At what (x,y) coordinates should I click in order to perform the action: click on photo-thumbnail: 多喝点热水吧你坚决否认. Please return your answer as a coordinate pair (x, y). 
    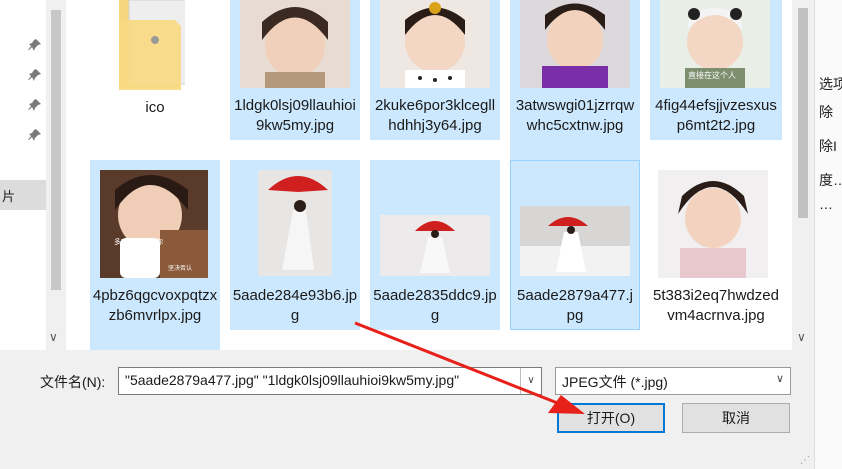
    Looking at the image, I should click on (154, 224).